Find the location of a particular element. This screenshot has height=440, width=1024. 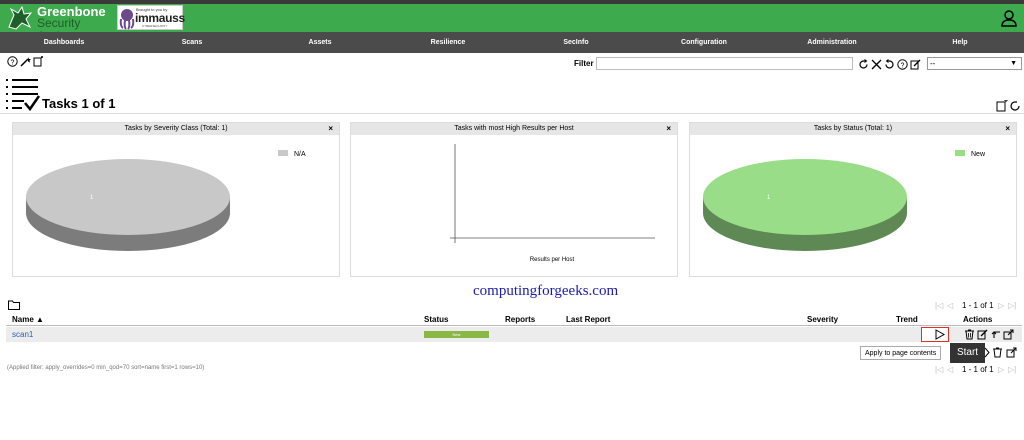

title-actions is located at coordinates (1008, 106).